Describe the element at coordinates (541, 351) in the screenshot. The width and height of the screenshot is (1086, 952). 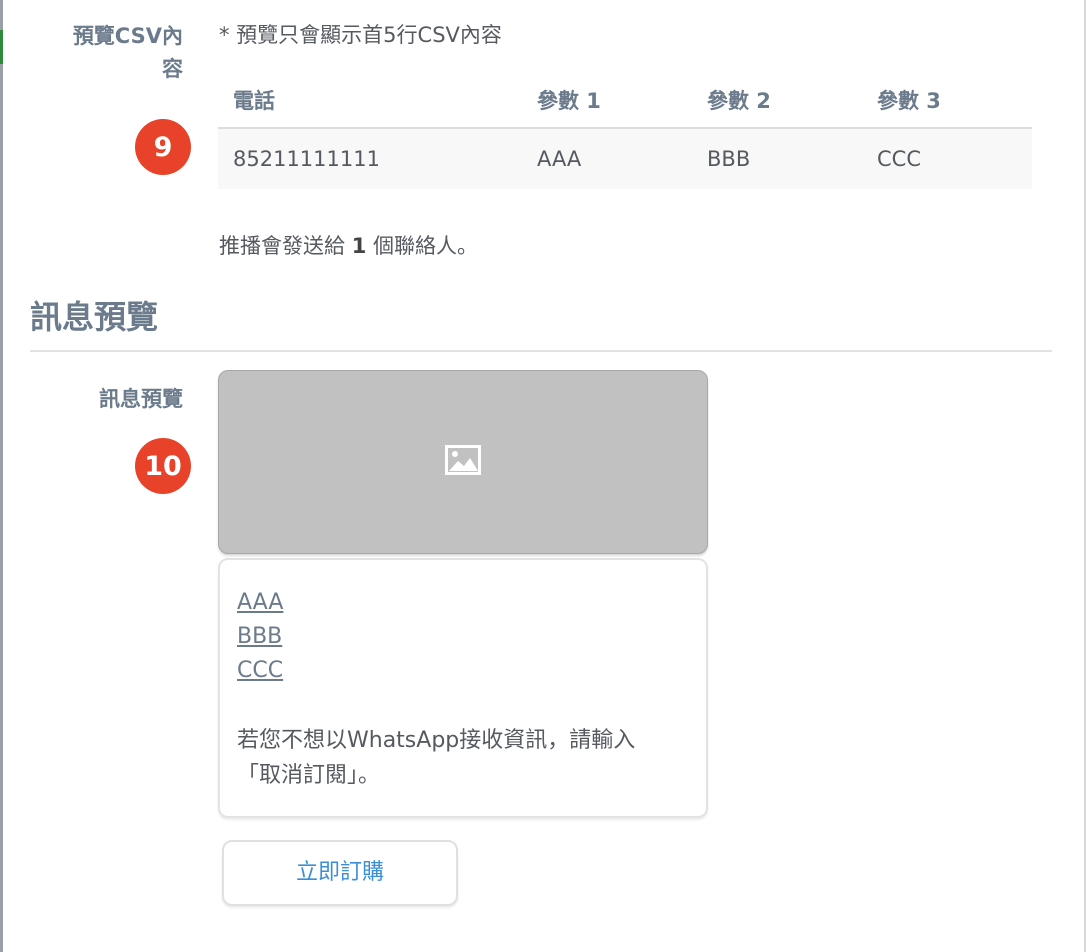
I see `section-divider` at that location.